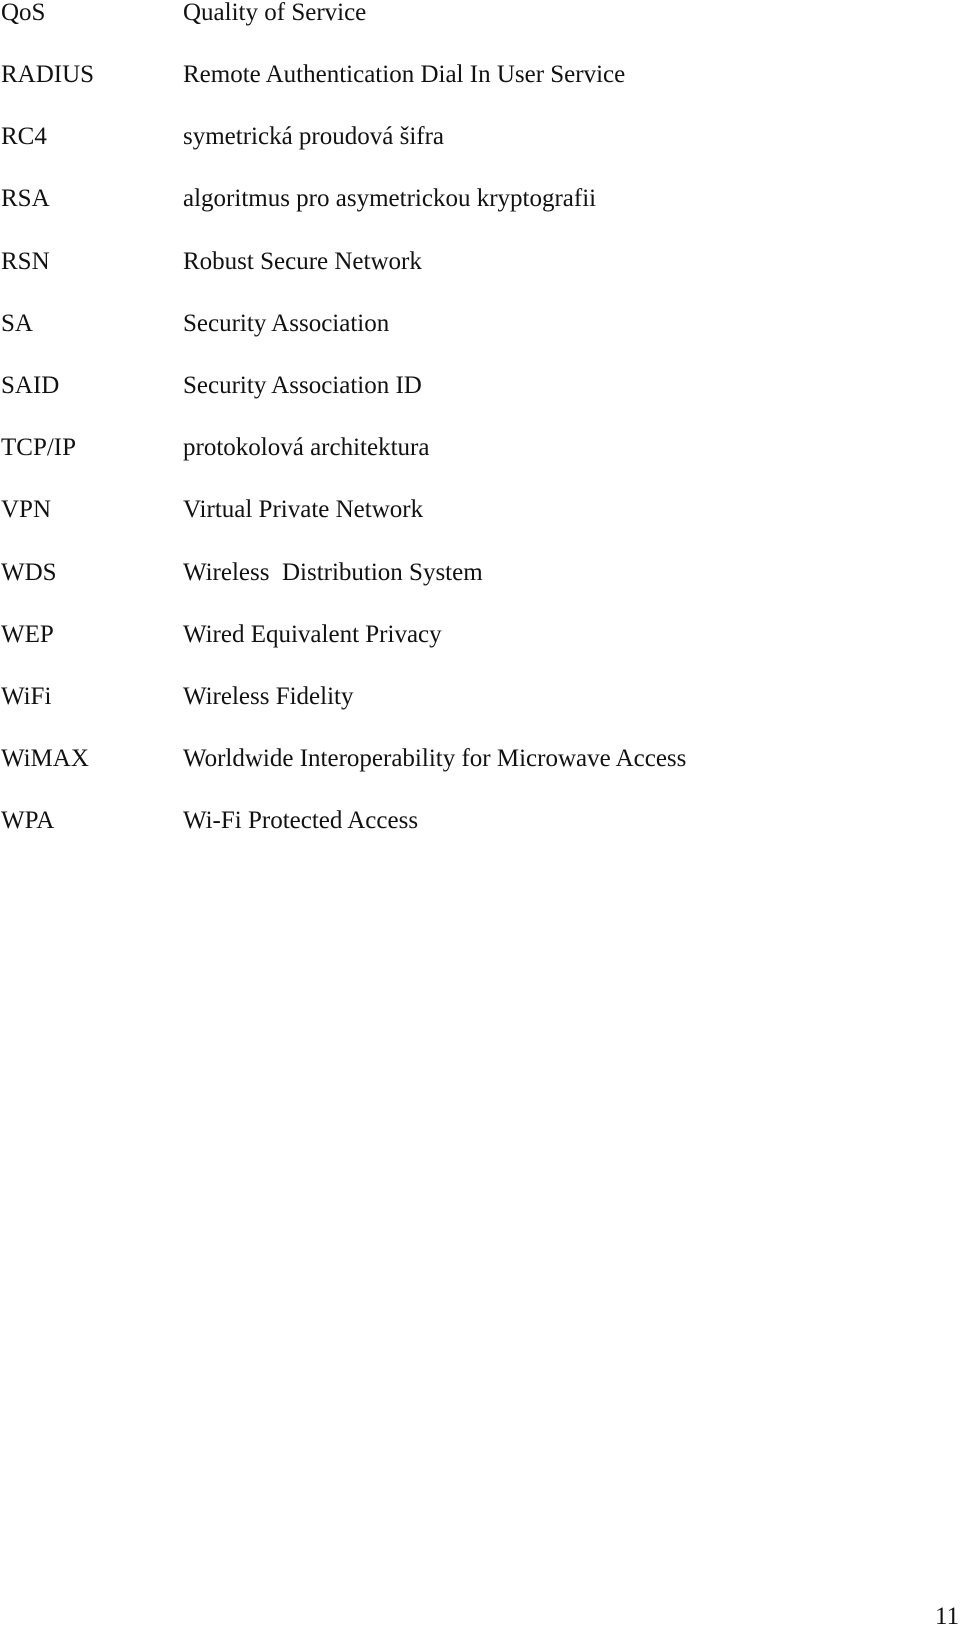 This screenshot has width=960, height=1630. I want to click on abbreviation-row: WDS Wireless Distribution System, so click(480, 580).